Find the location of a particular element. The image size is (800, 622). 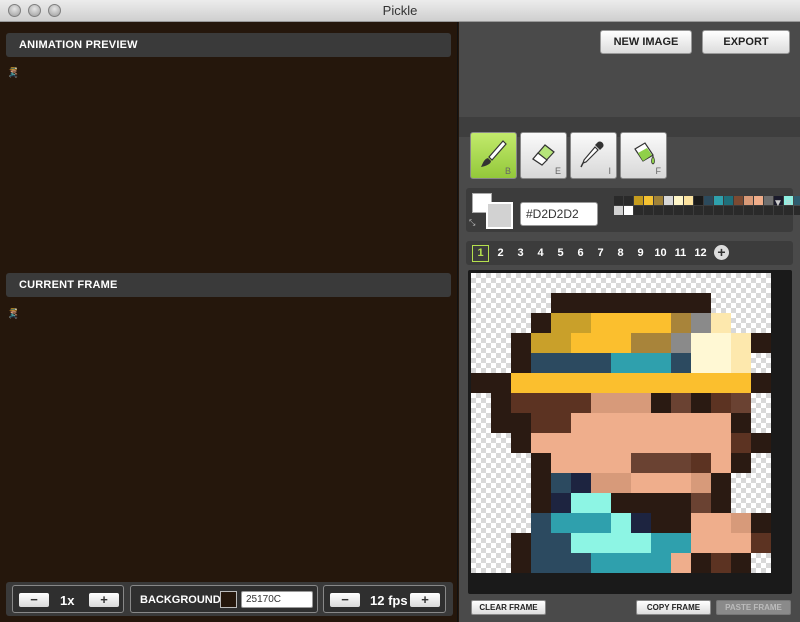

frame-tab-3: 3 is located at coordinates (520, 253).